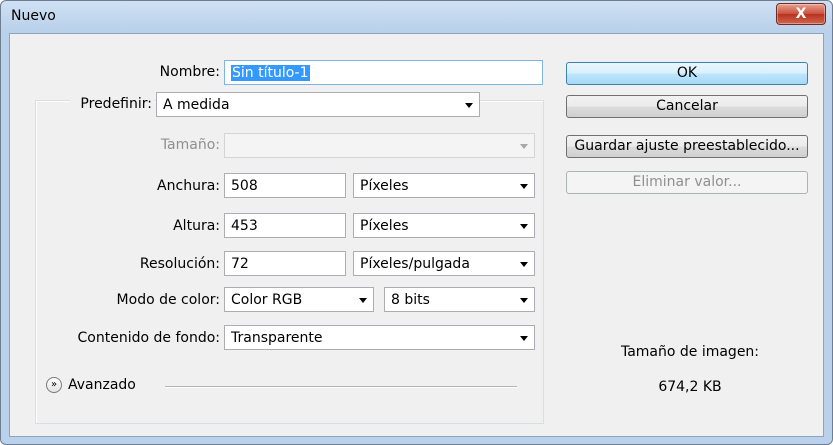  Describe the element at coordinates (196, 226) in the screenshot. I see `altura-label: Altura:` at that location.